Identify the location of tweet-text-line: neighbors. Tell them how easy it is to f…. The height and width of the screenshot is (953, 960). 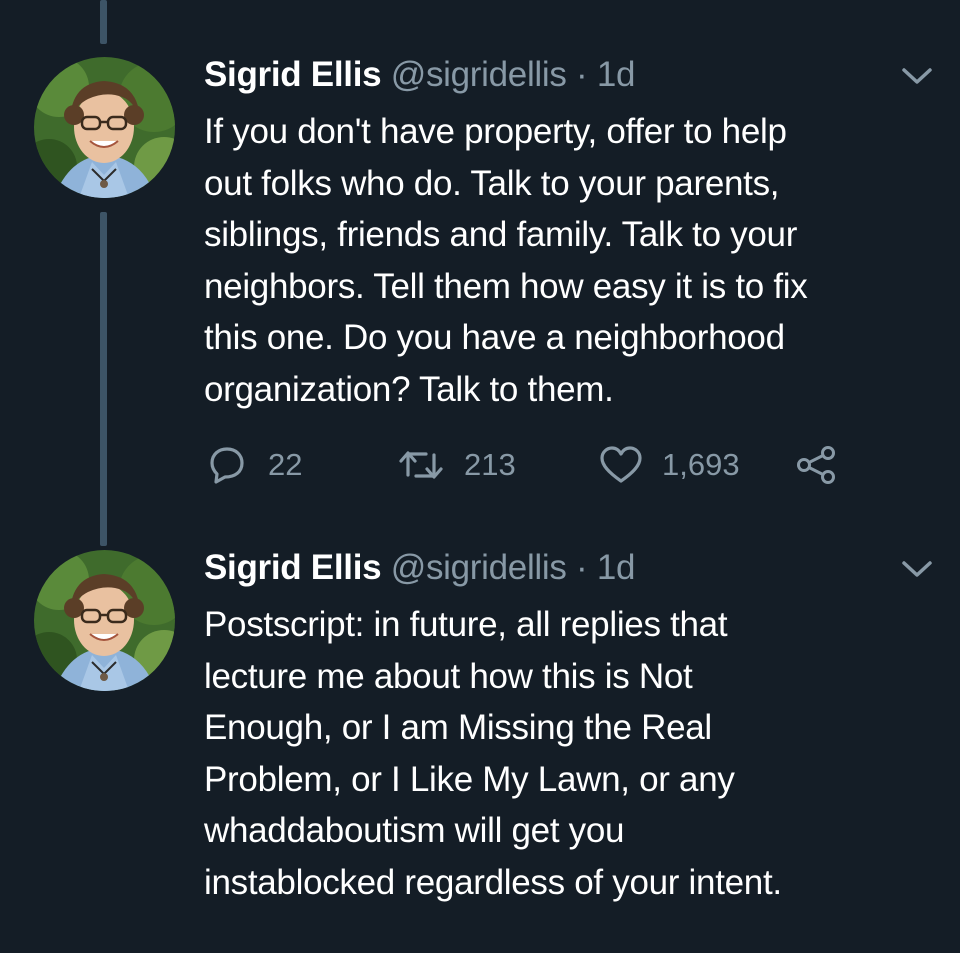
(506, 286).